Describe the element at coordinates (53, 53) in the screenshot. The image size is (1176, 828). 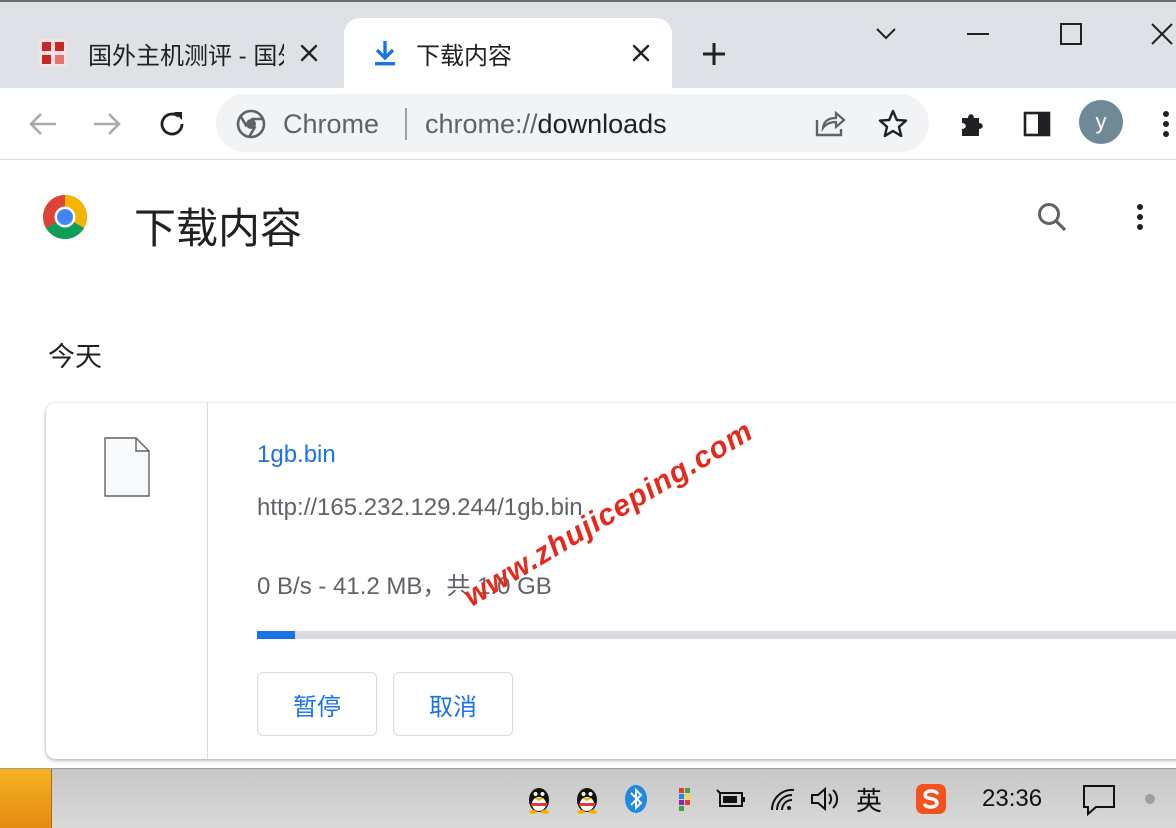
I see `site-favicon-icon` at that location.